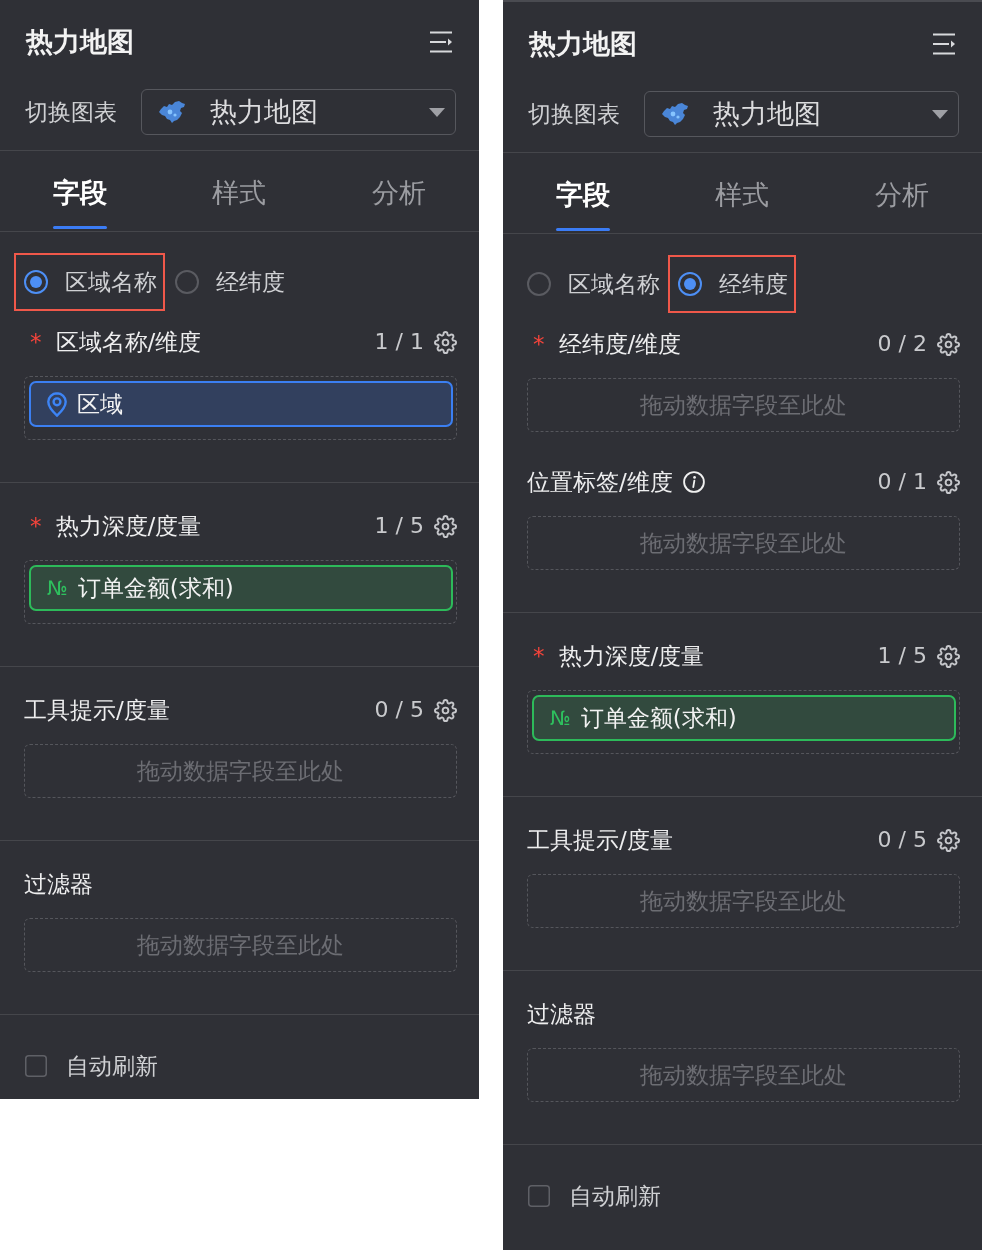 The width and height of the screenshot is (1006, 1250). What do you see at coordinates (902, 344) in the screenshot?
I see `field-count: 0 / 2` at bounding box center [902, 344].